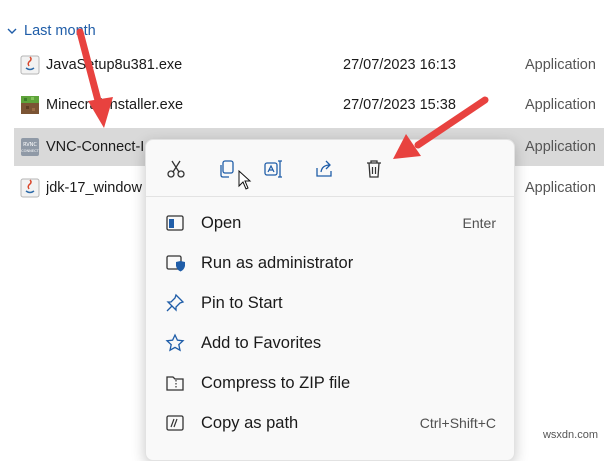 This screenshot has height=461, width=604. What do you see at coordinates (175, 383) in the screenshot?
I see `zip-folder-icon` at bounding box center [175, 383].